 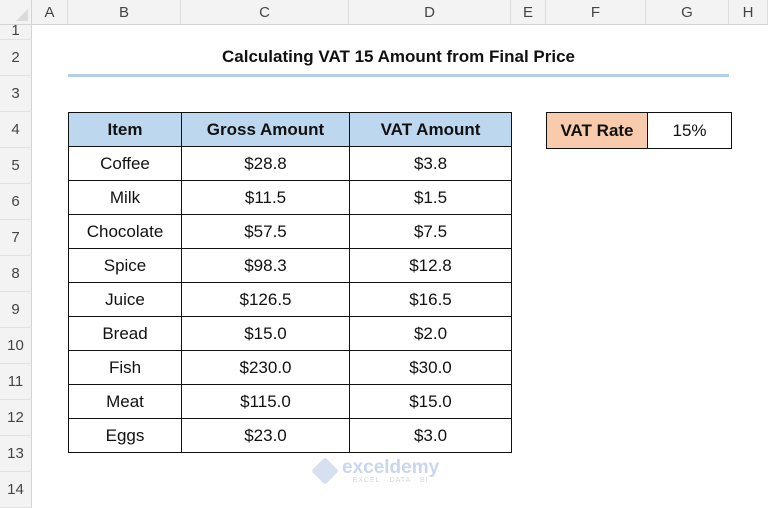 I want to click on select-all-corner, so click(x=16, y=12).